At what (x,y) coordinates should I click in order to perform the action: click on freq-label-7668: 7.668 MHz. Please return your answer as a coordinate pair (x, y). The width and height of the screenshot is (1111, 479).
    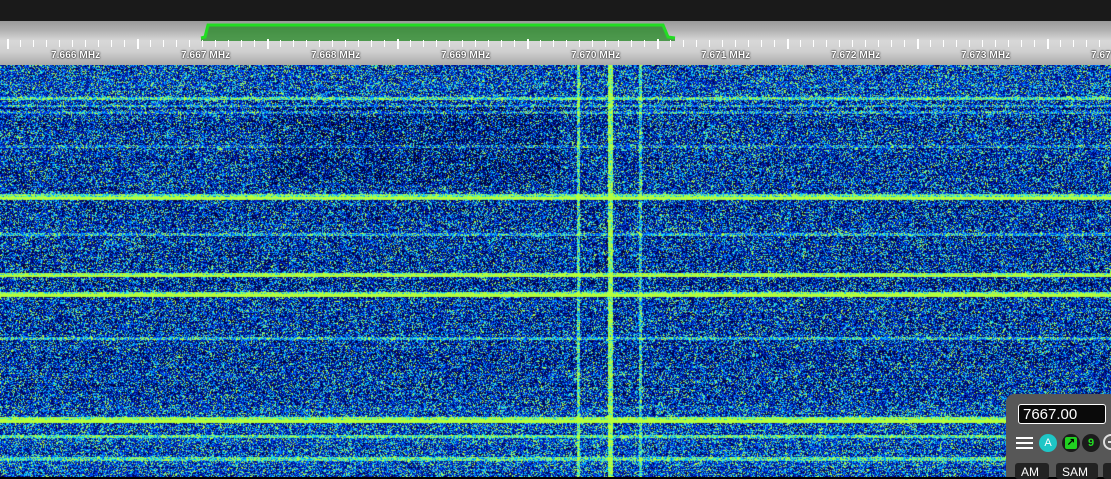
    Looking at the image, I should click on (336, 55).